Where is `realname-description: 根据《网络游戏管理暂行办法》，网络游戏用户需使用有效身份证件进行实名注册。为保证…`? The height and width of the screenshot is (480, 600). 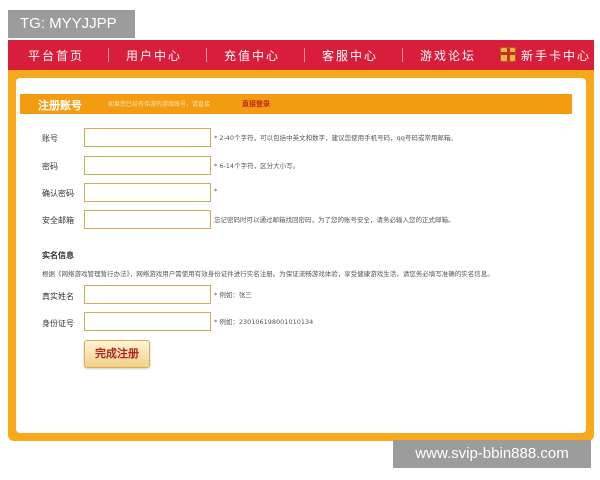
realname-description: 根据《网络游戏管理暂行办法》，网络游戏用户需使用有效身份证件进行实名注册。为保证… is located at coordinates (268, 274).